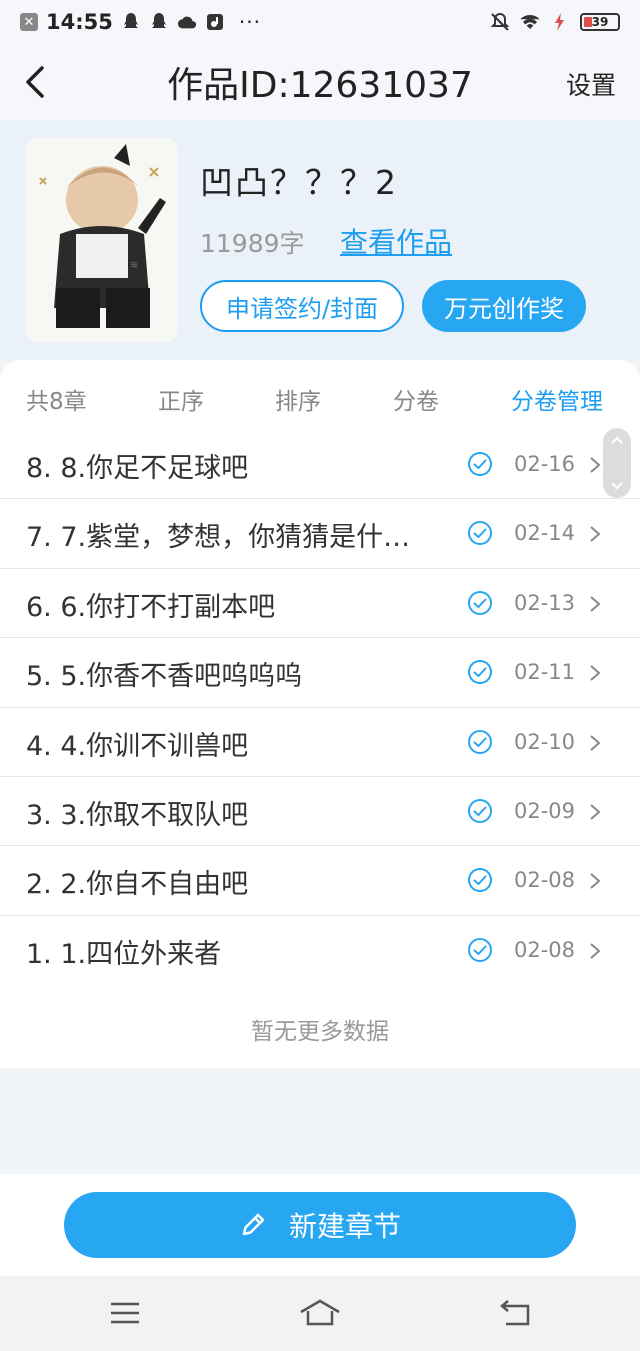  Describe the element at coordinates (79, 22) in the screenshot. I see `status-time: 14:55` at that location.